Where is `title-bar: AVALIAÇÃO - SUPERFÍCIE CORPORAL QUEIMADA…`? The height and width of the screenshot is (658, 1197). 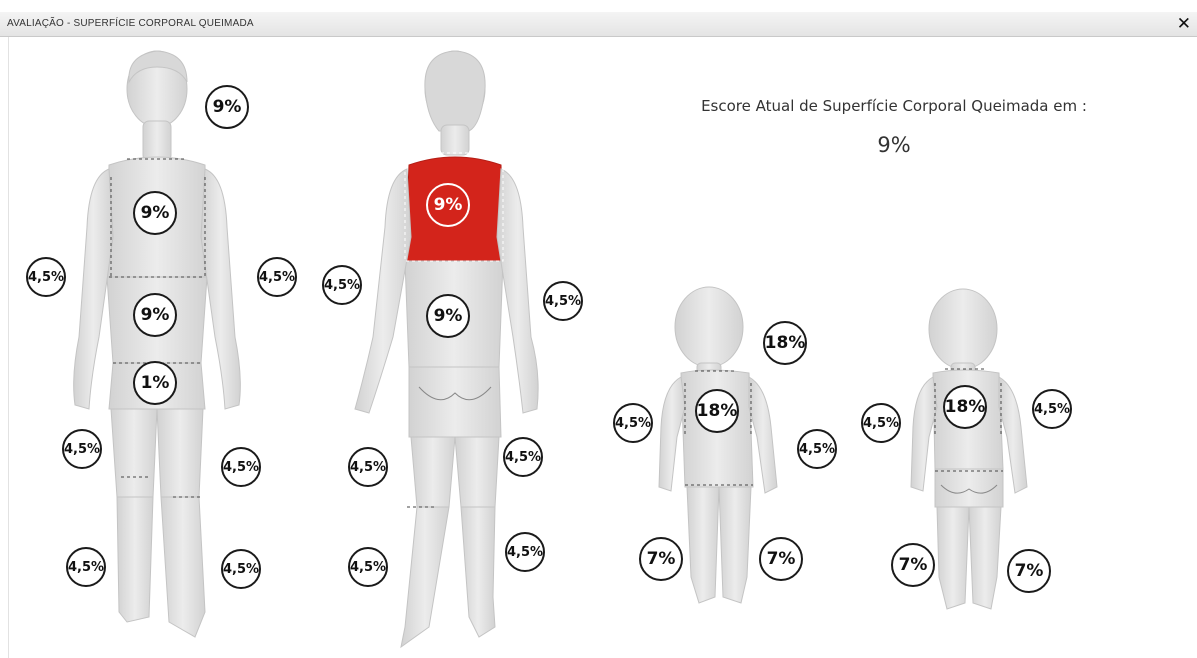 title-bar: AVALIAÇÃO - SUPERFÍCIE CORPORAL QUEIMADA… is located at coordinates (598, 24).